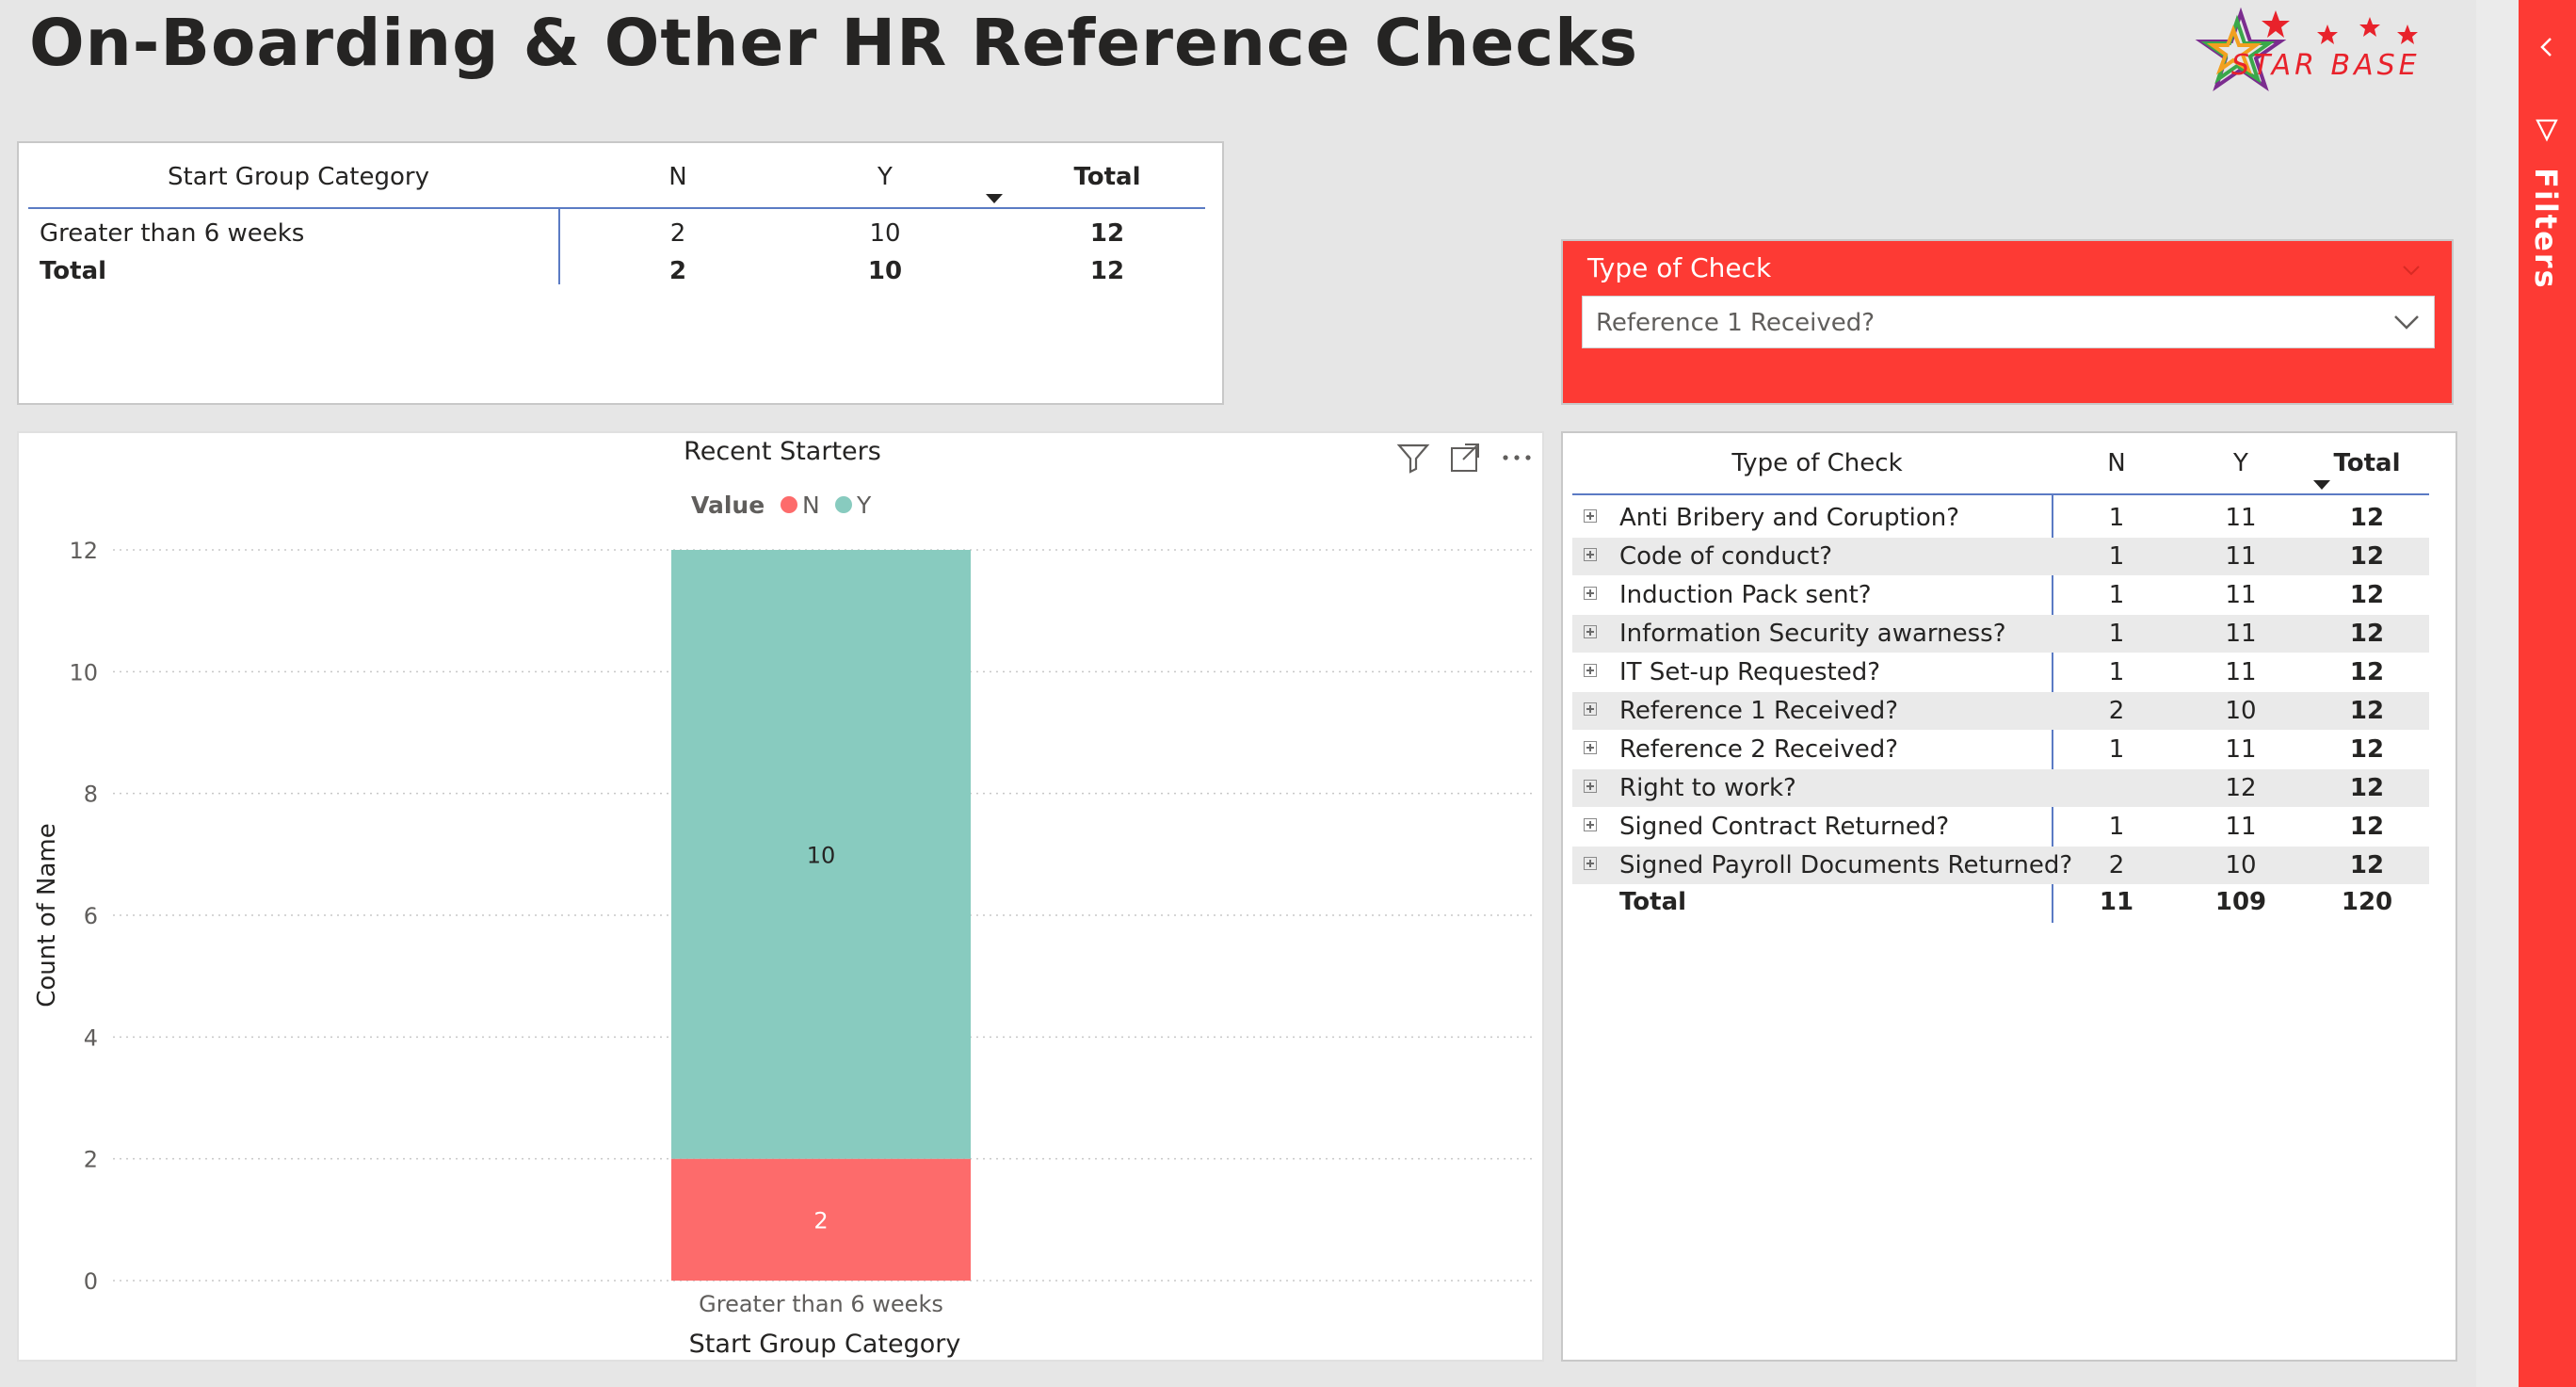  What do you see at coordinates (47, 916) in the screenshot?
I see `y-axis-label: Count of Name` at bounding box center [47, 916].